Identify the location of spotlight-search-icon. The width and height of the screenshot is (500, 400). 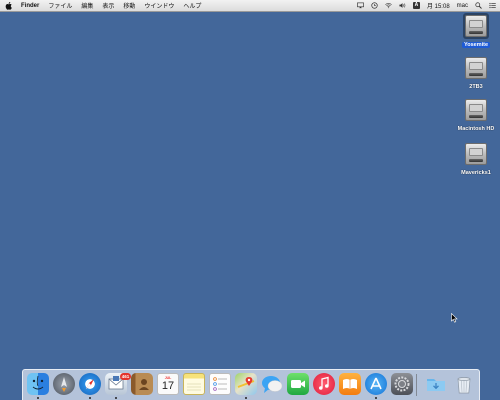
(478, 5).